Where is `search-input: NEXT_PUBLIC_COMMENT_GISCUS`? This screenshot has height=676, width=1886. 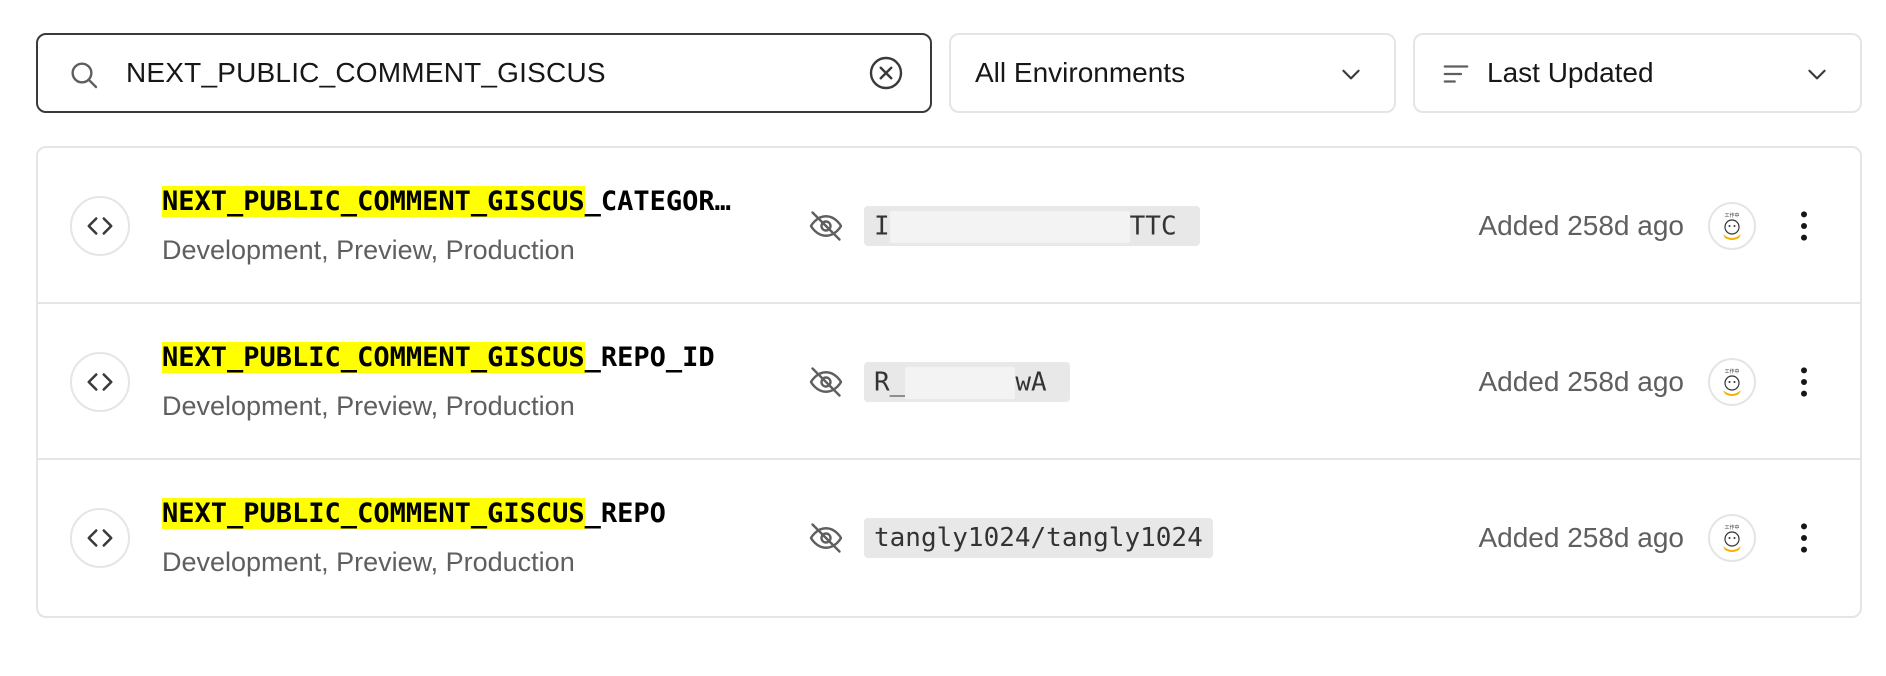 search-input: NEXT_PUBLIC_COMMENT_GISCUS is located at coordinates (484, 73).